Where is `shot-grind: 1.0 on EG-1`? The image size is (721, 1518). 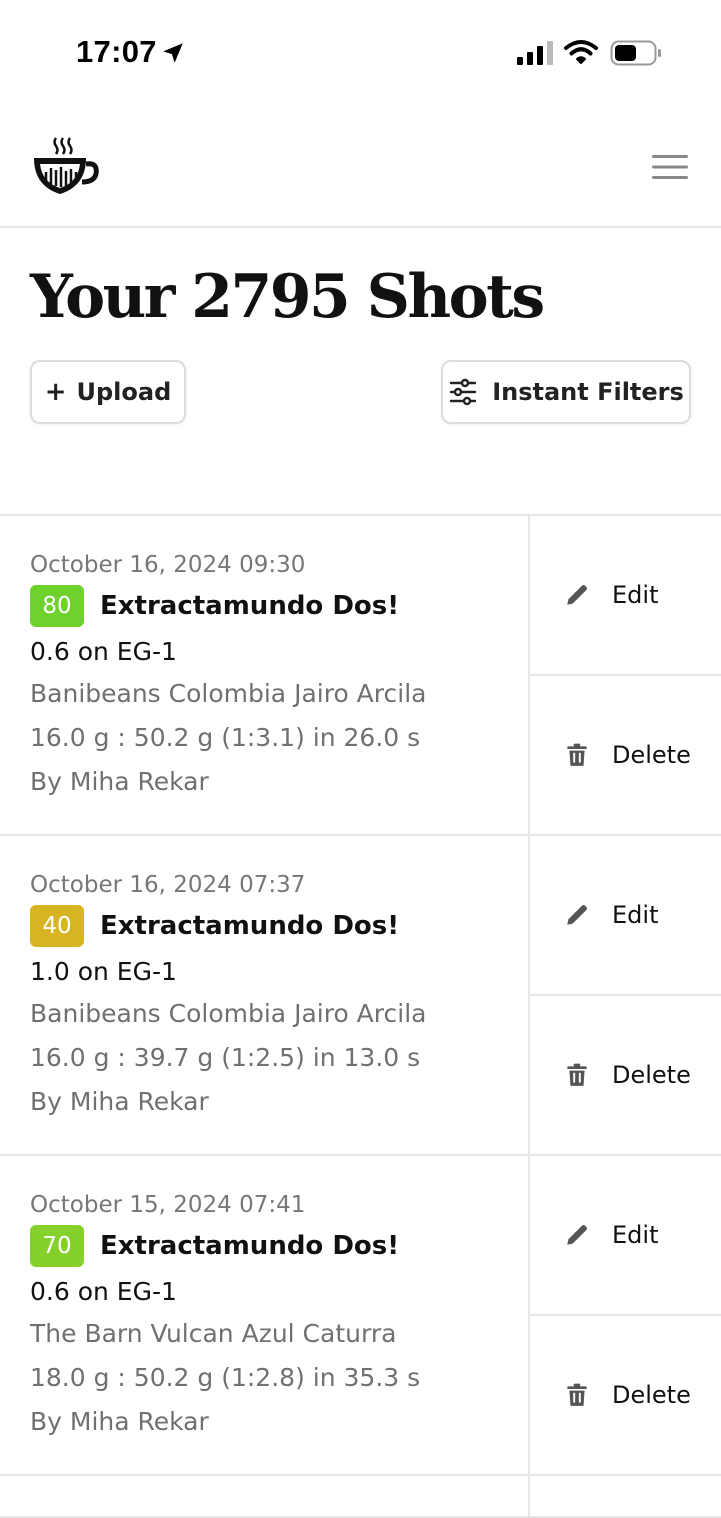
shot-grind: 1.0 on EG-1 is located at coordinates (103, 971).